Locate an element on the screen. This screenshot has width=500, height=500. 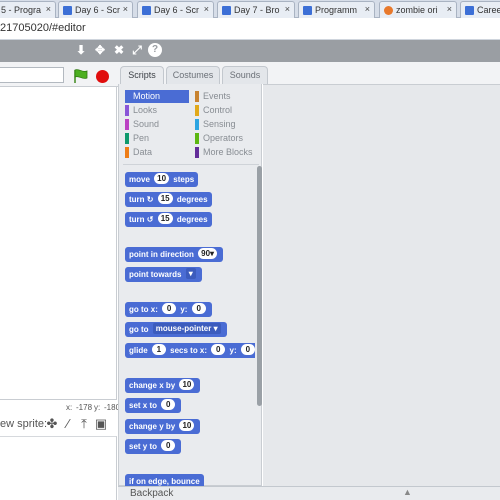
tab-title: zombie ori is located at coordinates (417, 10).